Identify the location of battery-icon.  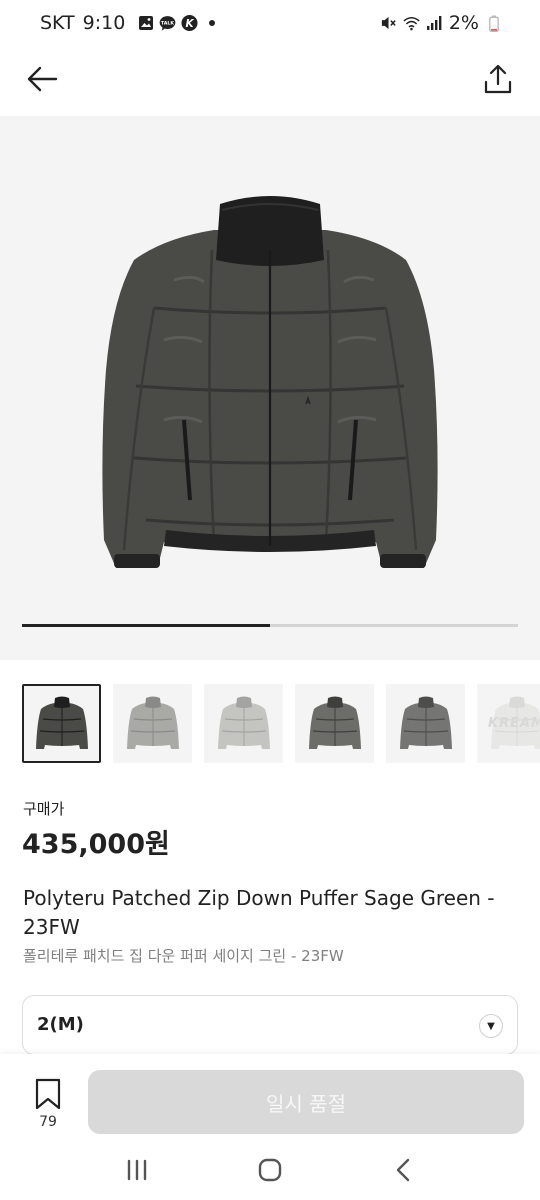
(493, 23).